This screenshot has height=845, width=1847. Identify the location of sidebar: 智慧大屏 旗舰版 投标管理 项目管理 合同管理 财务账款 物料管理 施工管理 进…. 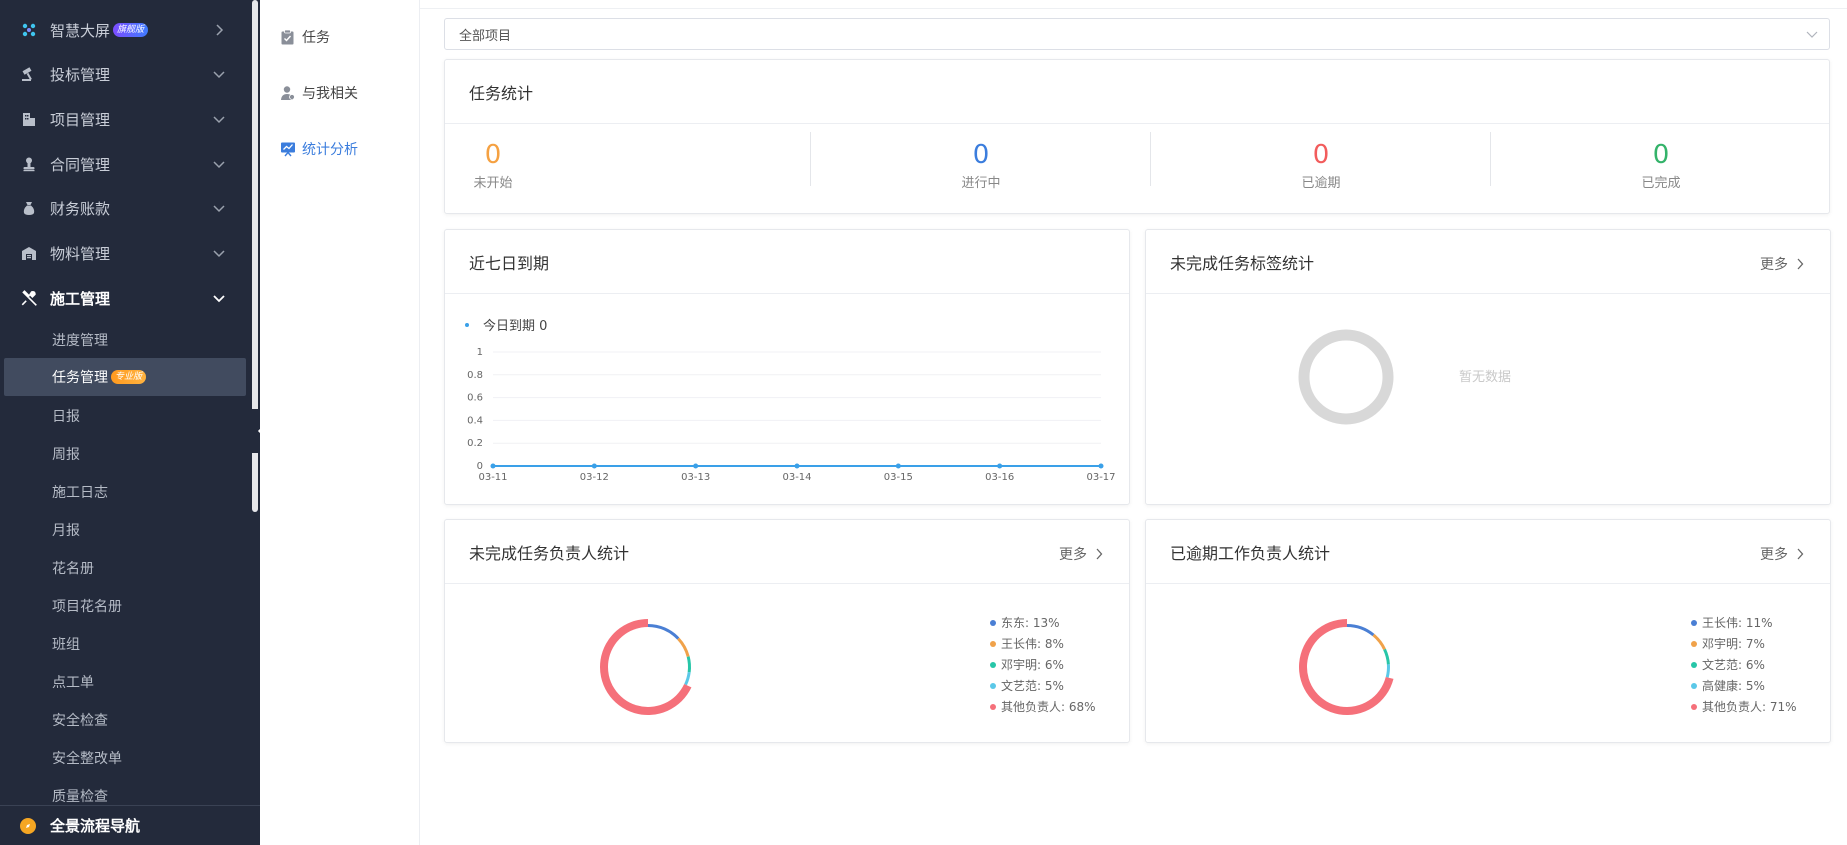
(130, 422).